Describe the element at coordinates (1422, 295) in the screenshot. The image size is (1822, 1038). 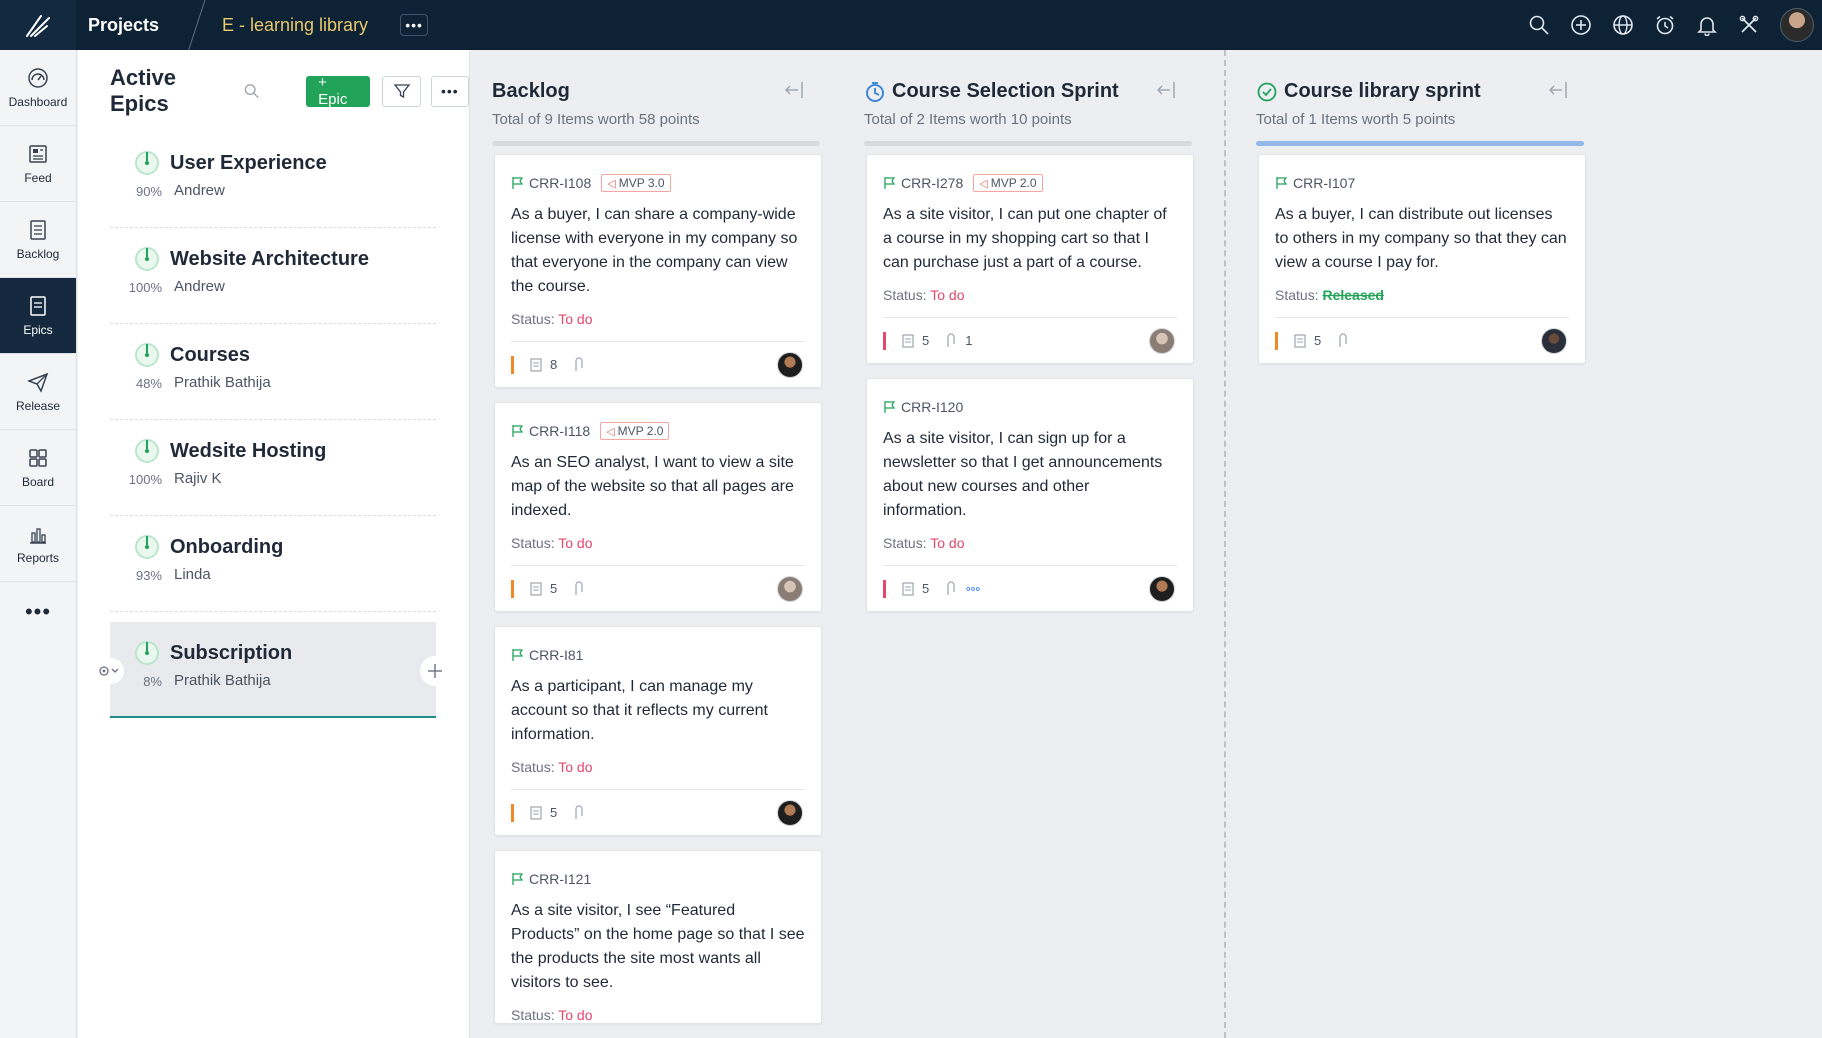
I see `card-status: Status: Released` at that location.